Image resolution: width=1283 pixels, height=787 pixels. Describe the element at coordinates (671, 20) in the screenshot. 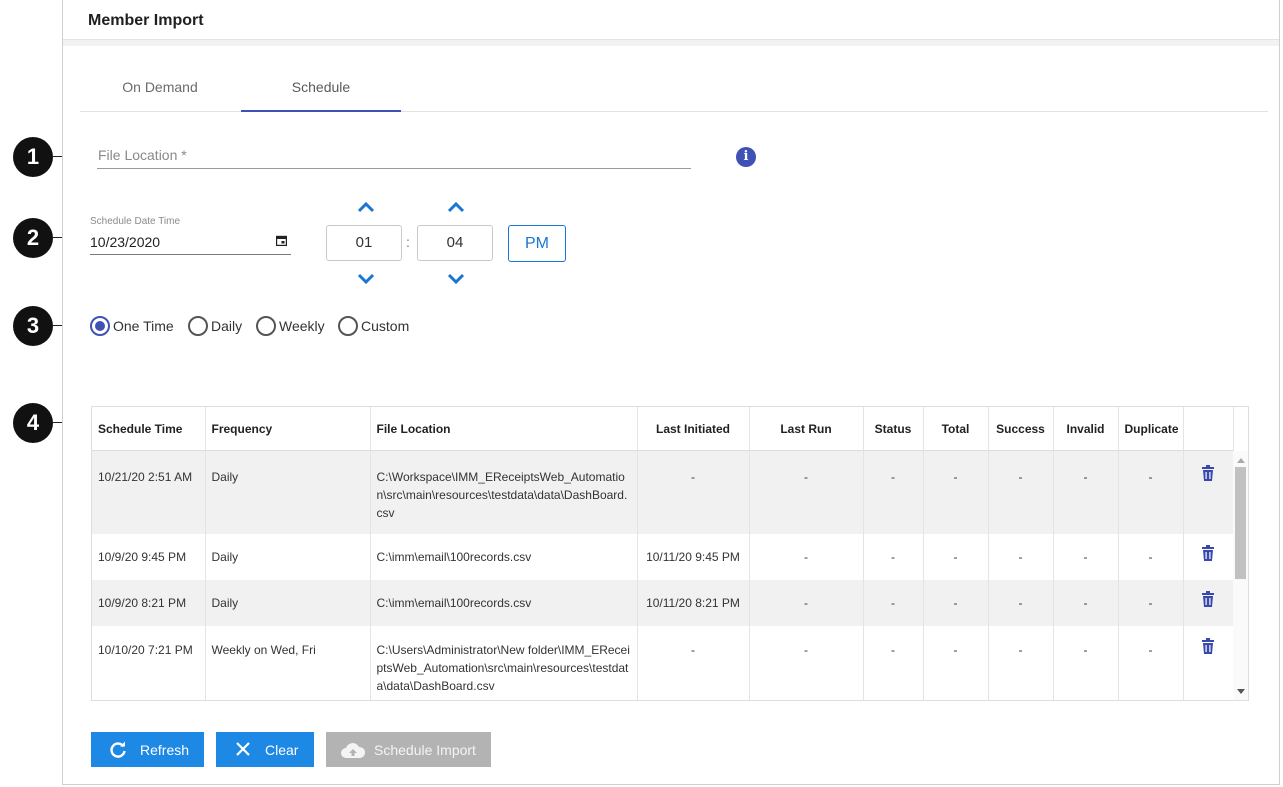

I see `panel-header: Member Import` at that location.